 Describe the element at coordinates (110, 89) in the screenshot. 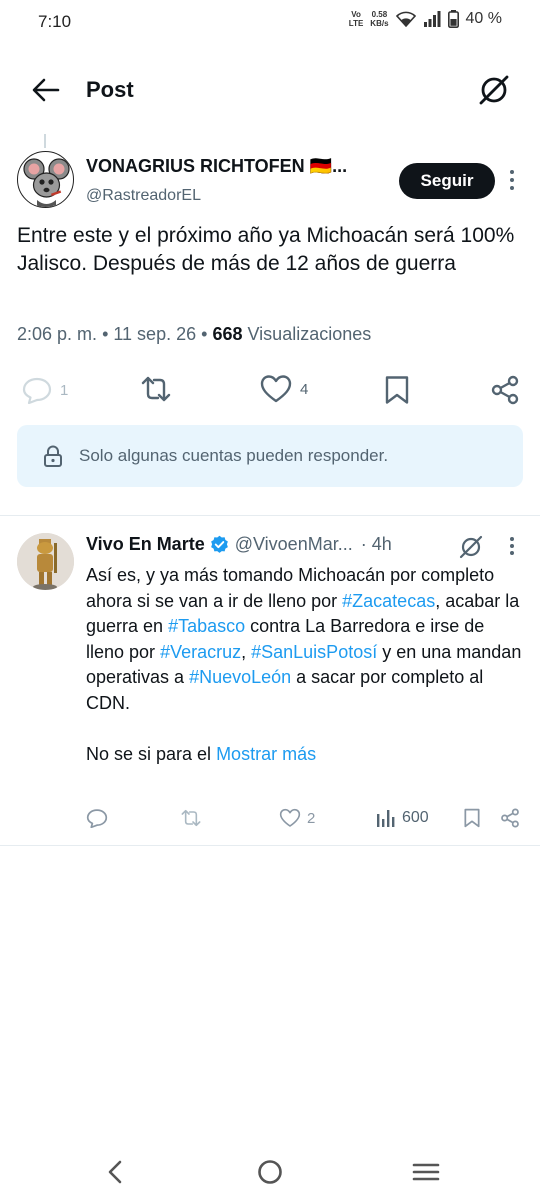

I see `page-title: Post` at that location.